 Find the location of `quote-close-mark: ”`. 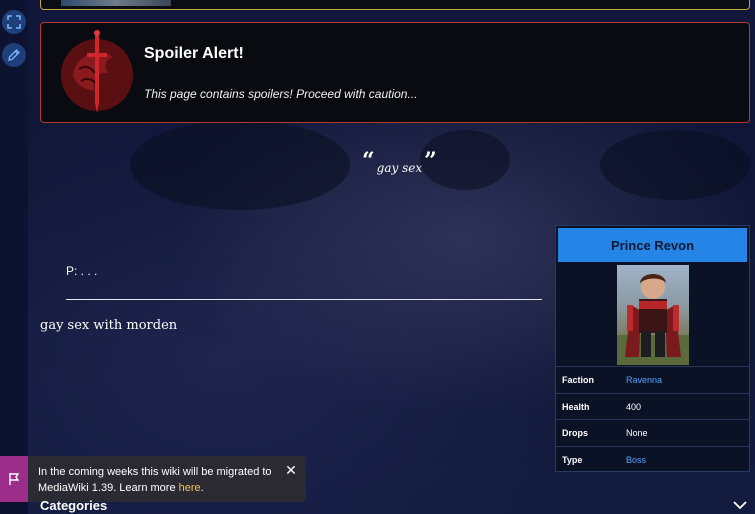

quote-close-mark: ” is located at coordinates (430, 161).